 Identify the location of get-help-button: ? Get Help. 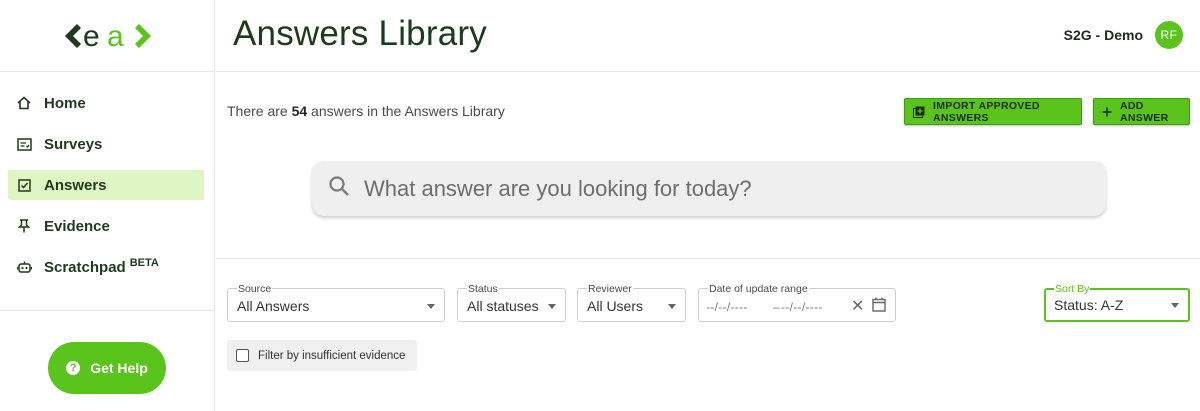
(107, 368).